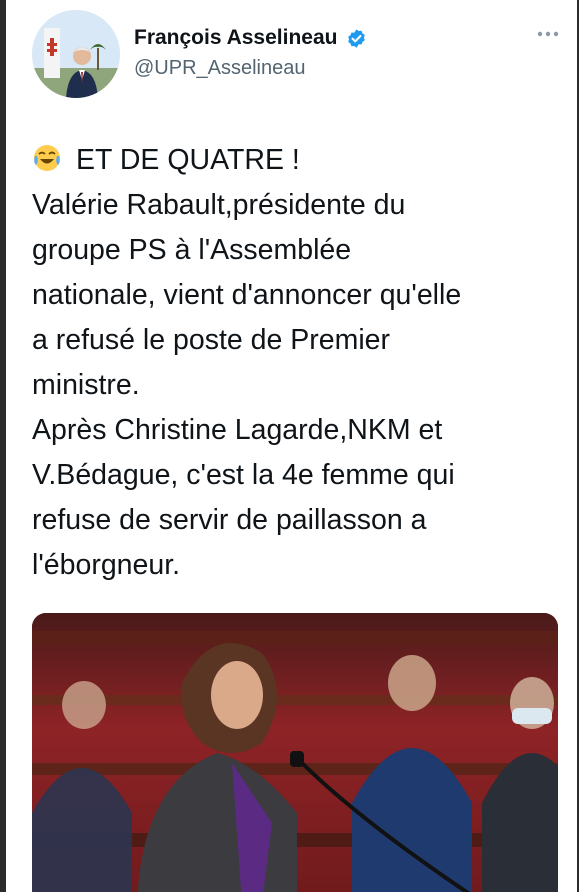 Image resolution: width=579 pixels, height=892 pixels. Describe the element at coordinates (250, 53) in the screenshot. I see `author-names: François Asselineau @UPR_Asselineau` at that location.